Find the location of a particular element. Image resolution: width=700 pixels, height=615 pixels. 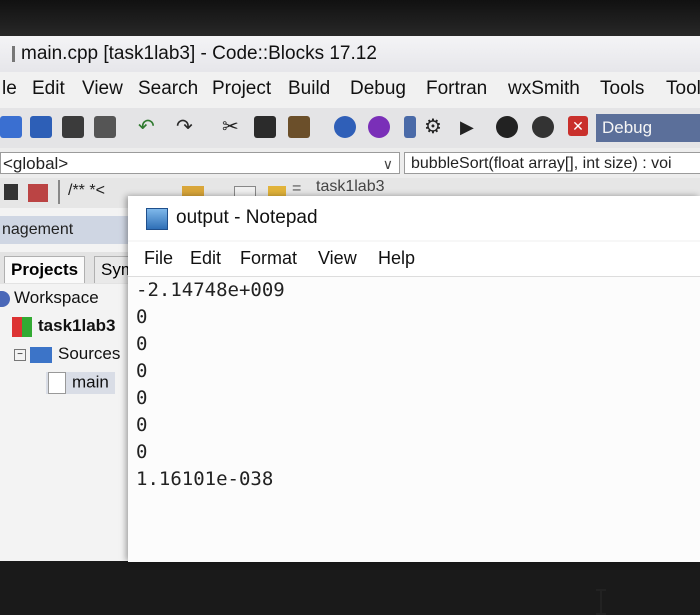

np-menu-view: View is located at coordinates (337, 258).